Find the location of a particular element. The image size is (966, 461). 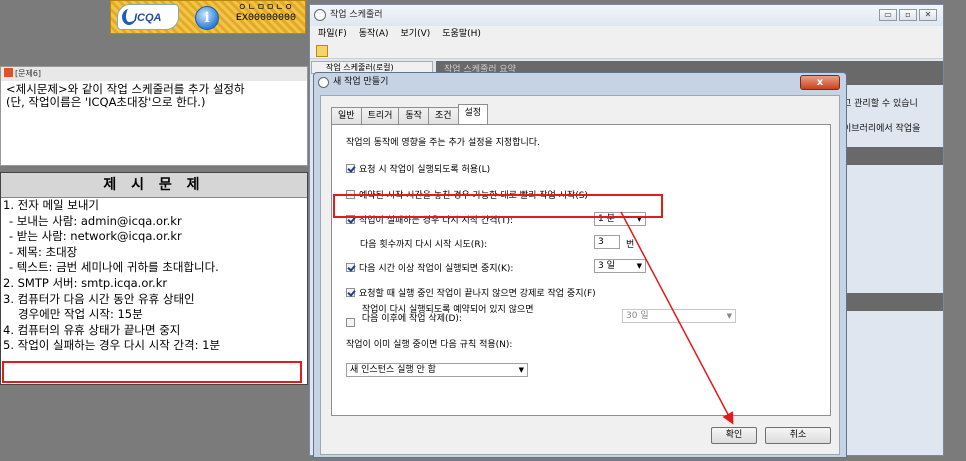

spec-line: 4. 컴퓨터의 유휴 상태가 끝나면 중지 is located at coordinates (92, 329).